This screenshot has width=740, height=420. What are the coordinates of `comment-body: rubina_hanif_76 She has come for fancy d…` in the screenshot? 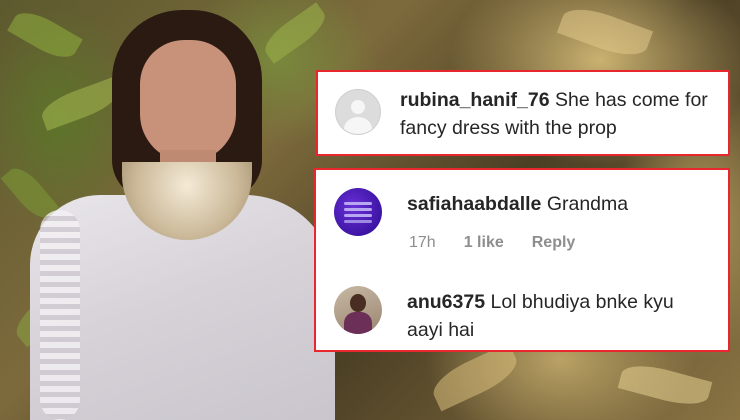 It's located at (560, 114).